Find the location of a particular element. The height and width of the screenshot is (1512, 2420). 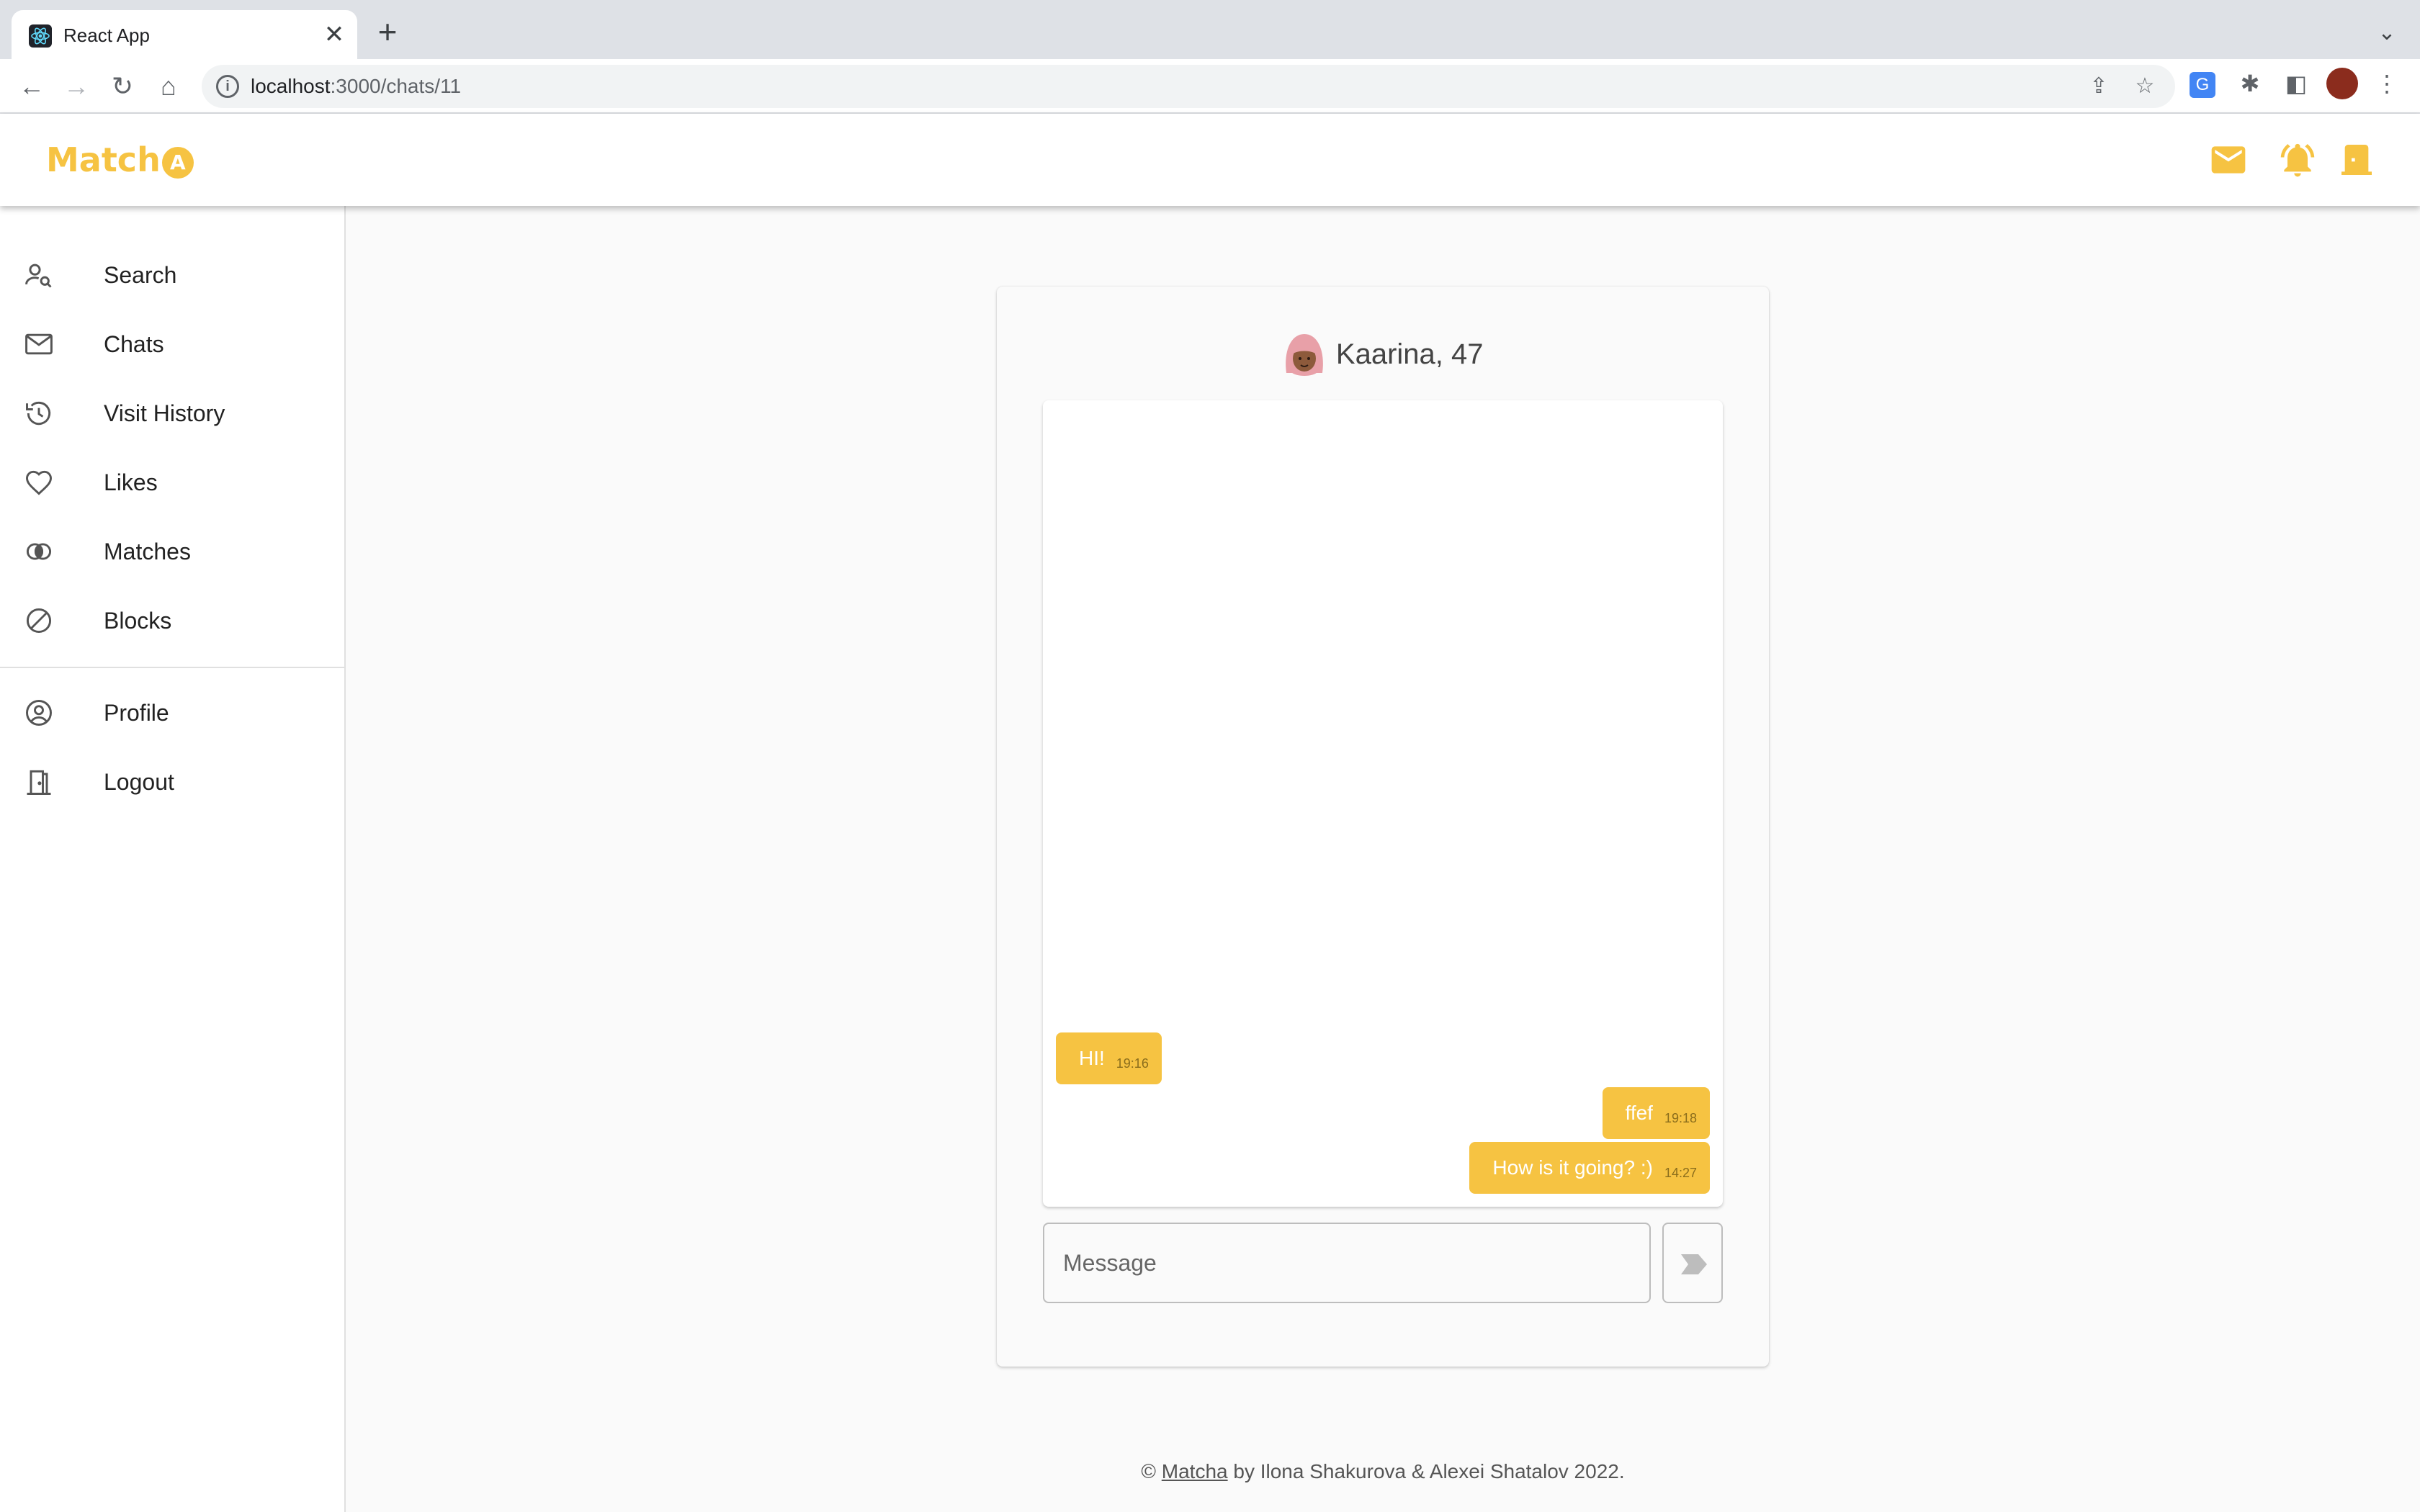

address-bar: i localhost:3000/chats/11 ⇪ ☆ is located at coordinates (1188, 86).